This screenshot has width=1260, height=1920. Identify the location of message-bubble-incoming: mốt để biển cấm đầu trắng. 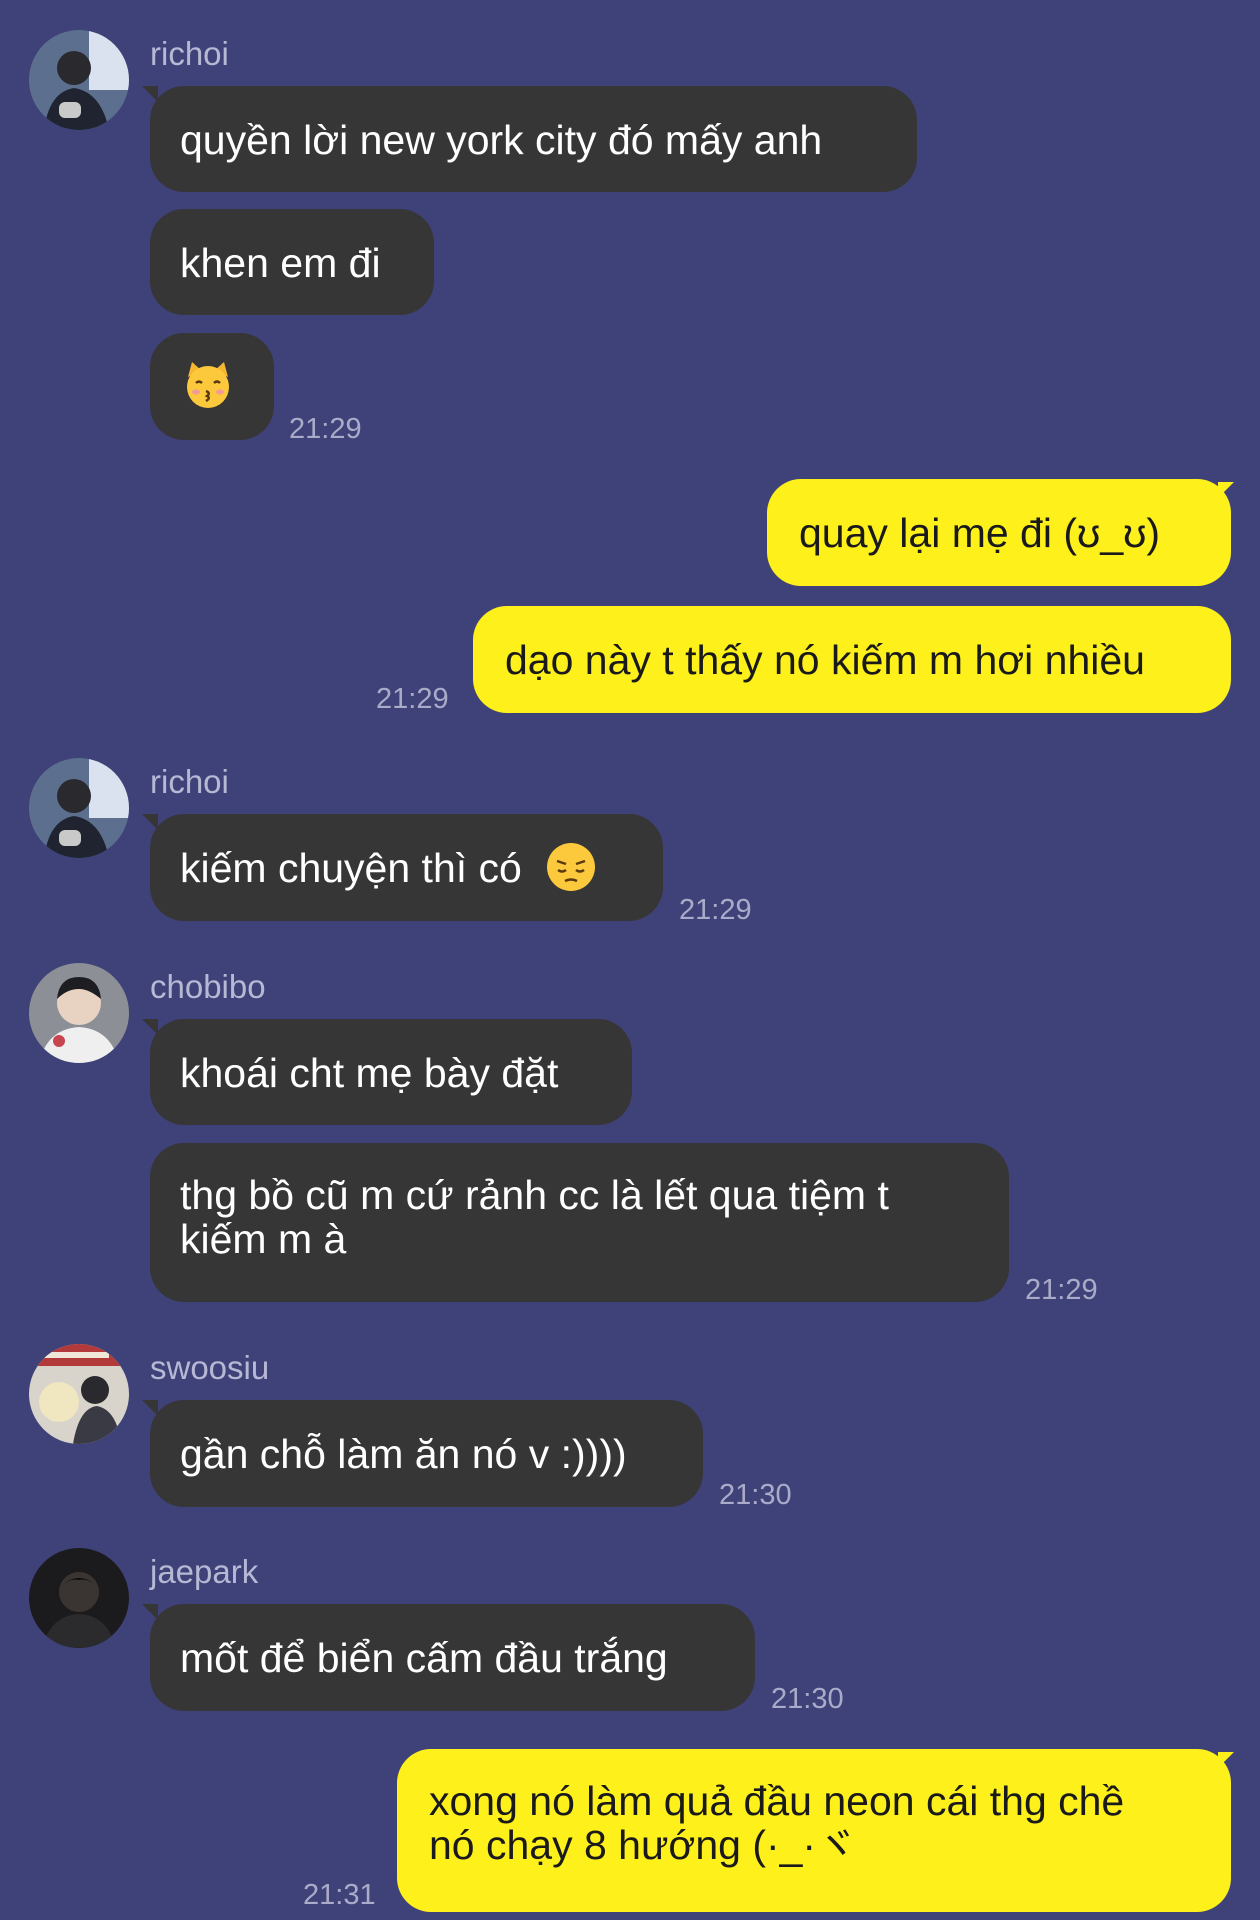
(452, 1657).